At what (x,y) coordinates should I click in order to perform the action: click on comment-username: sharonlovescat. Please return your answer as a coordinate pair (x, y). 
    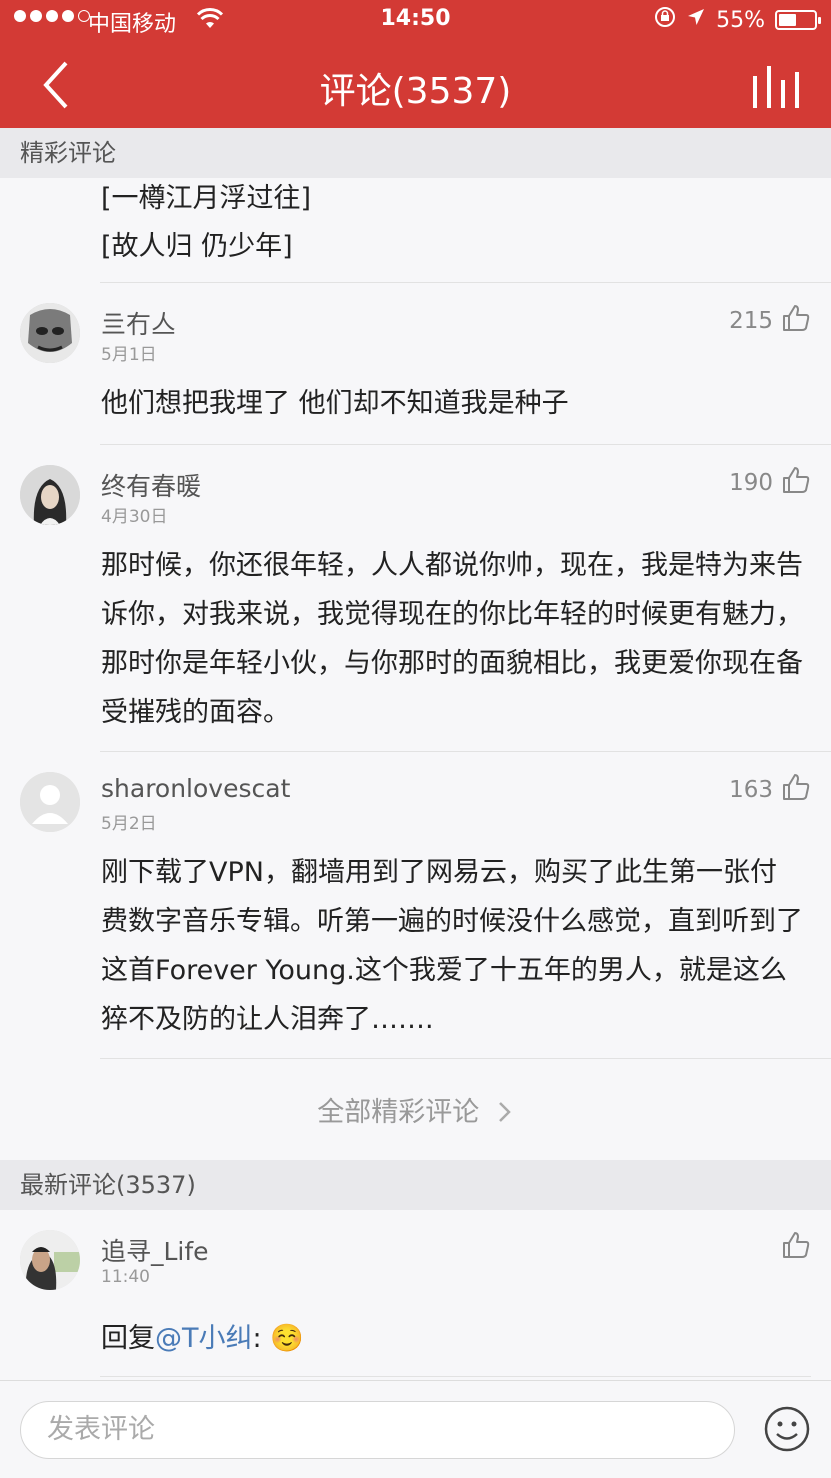
    Looking at the image, I should click on (195, 788).